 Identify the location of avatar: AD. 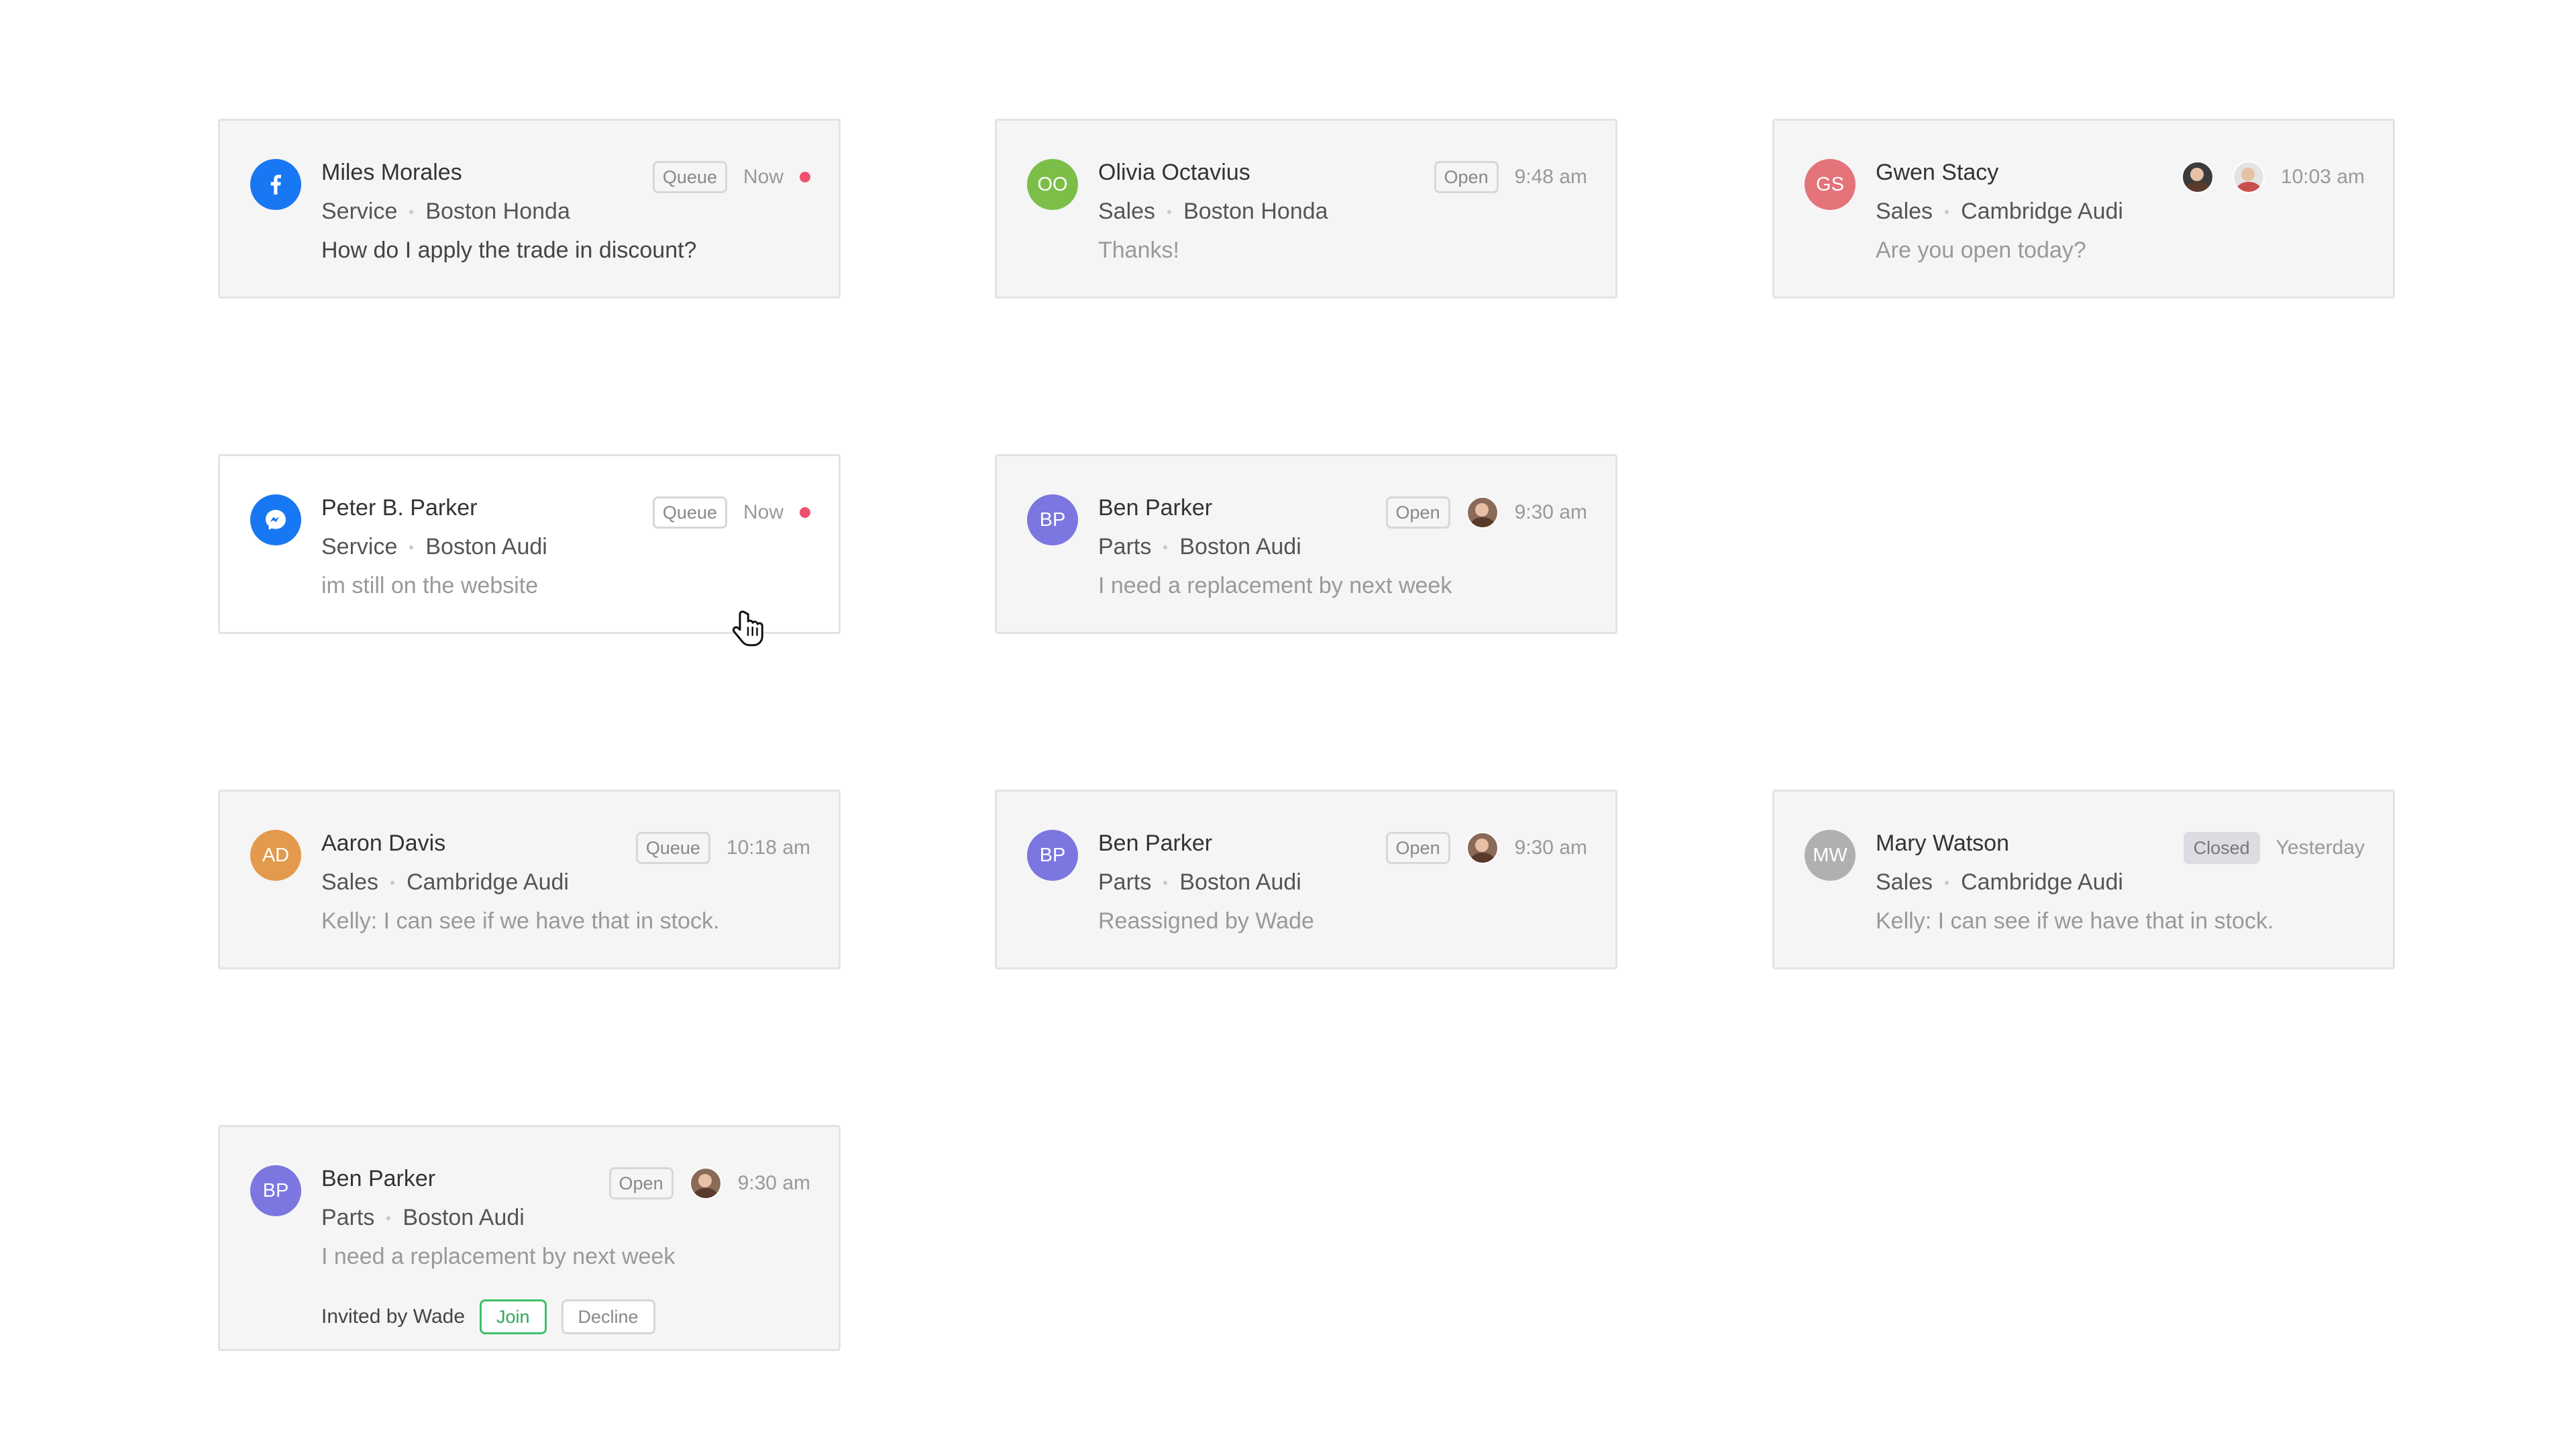
(275, 855).